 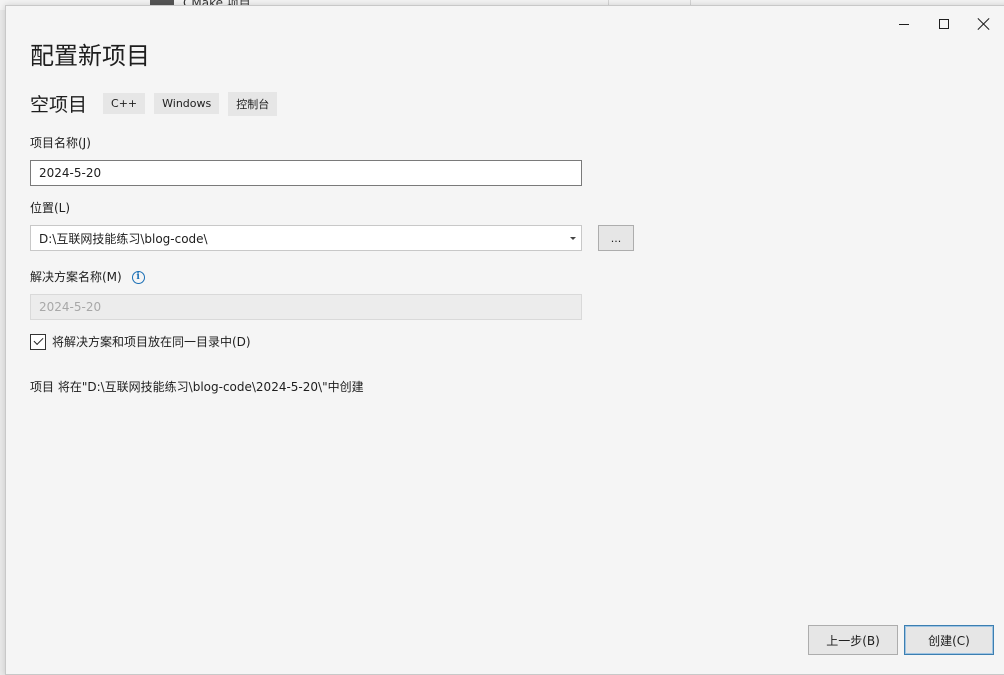 I want to click on create-button: 创建(C), so click(x=949, y=640).